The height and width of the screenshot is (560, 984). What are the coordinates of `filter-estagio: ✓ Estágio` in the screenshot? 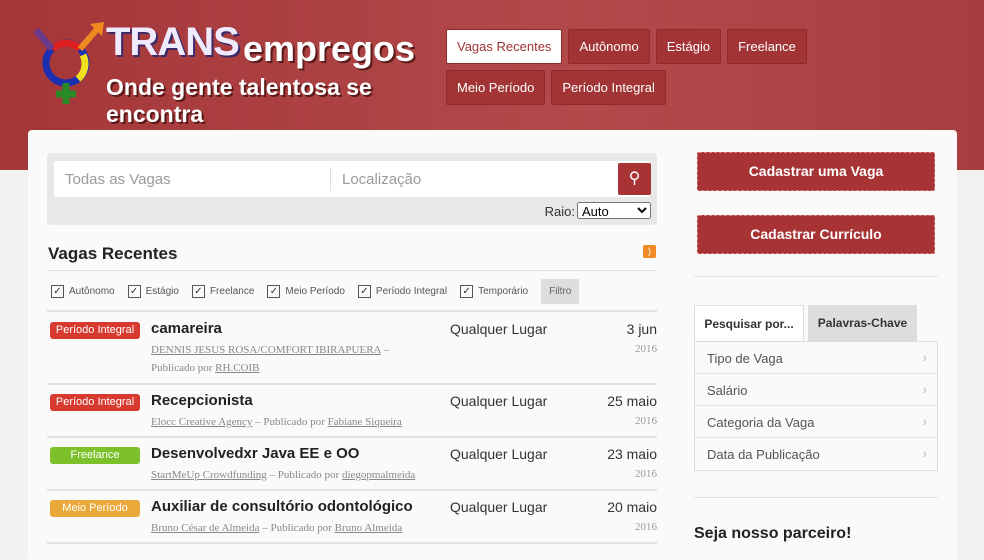 It's located at (153, 291).